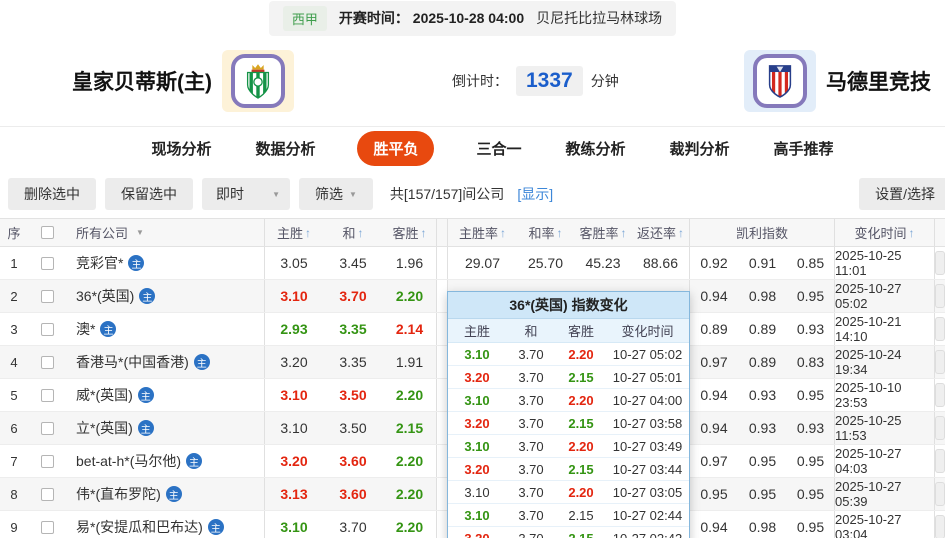  What do you see at coordinates (410, 428) in the screenshot?
I see `odds-away: 2.15` at bounding box center [410, 428].